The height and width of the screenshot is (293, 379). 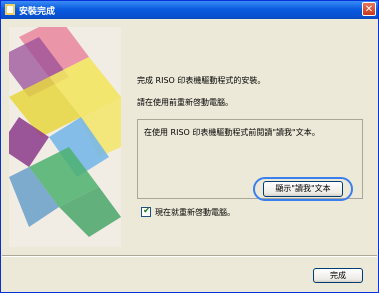 What do you see at coordinates (189, 10) in the screenshot?
I see `title-bar: 安裝完成 ✕` at bounding box center [189, 10].